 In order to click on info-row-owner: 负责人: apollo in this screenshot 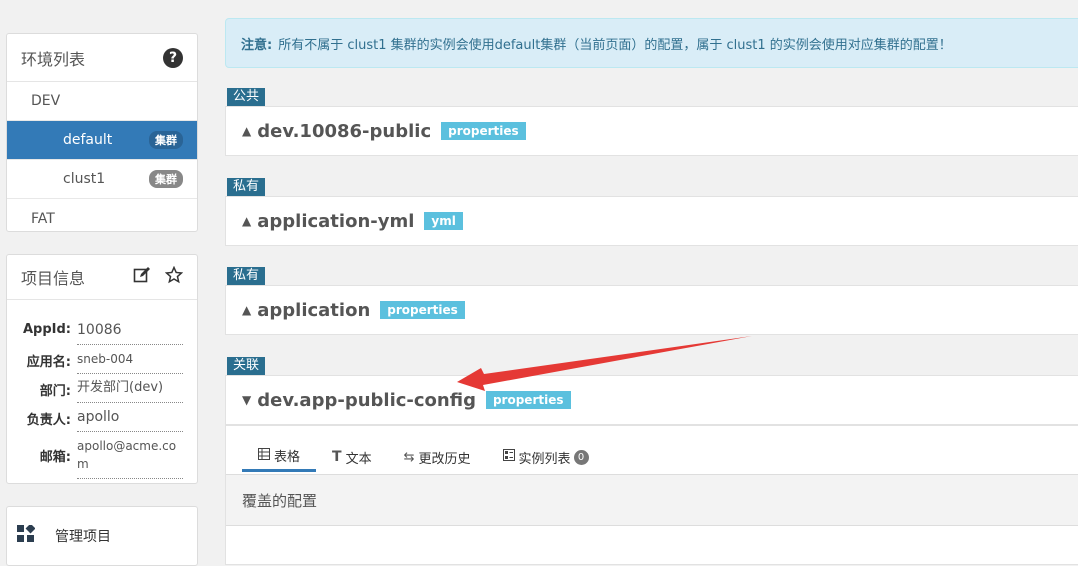, I will do `click(95, 417)`.